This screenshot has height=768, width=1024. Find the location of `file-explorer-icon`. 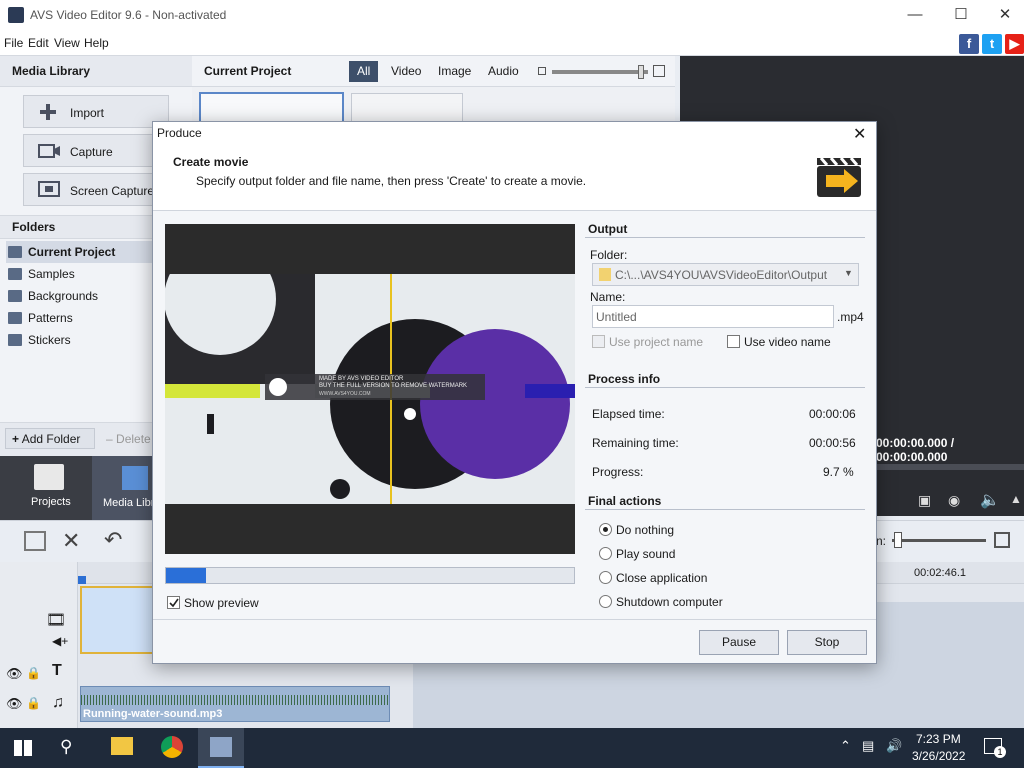

file-explorer-icon is located at coordinates (122, 746).